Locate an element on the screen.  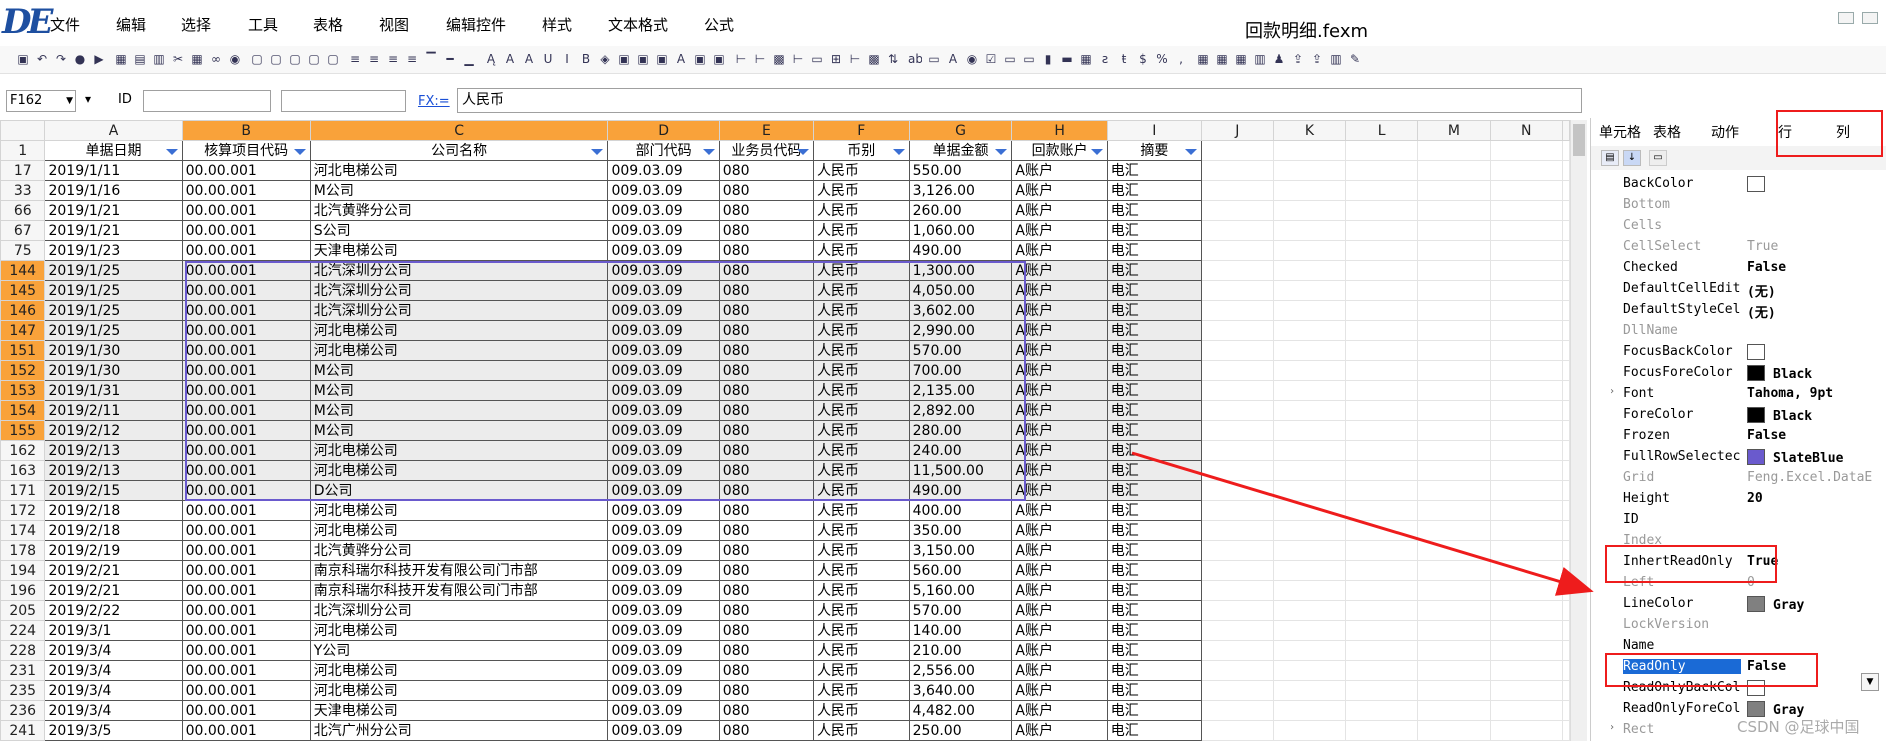
row-header: 147 is located at coordinates (23, 330).